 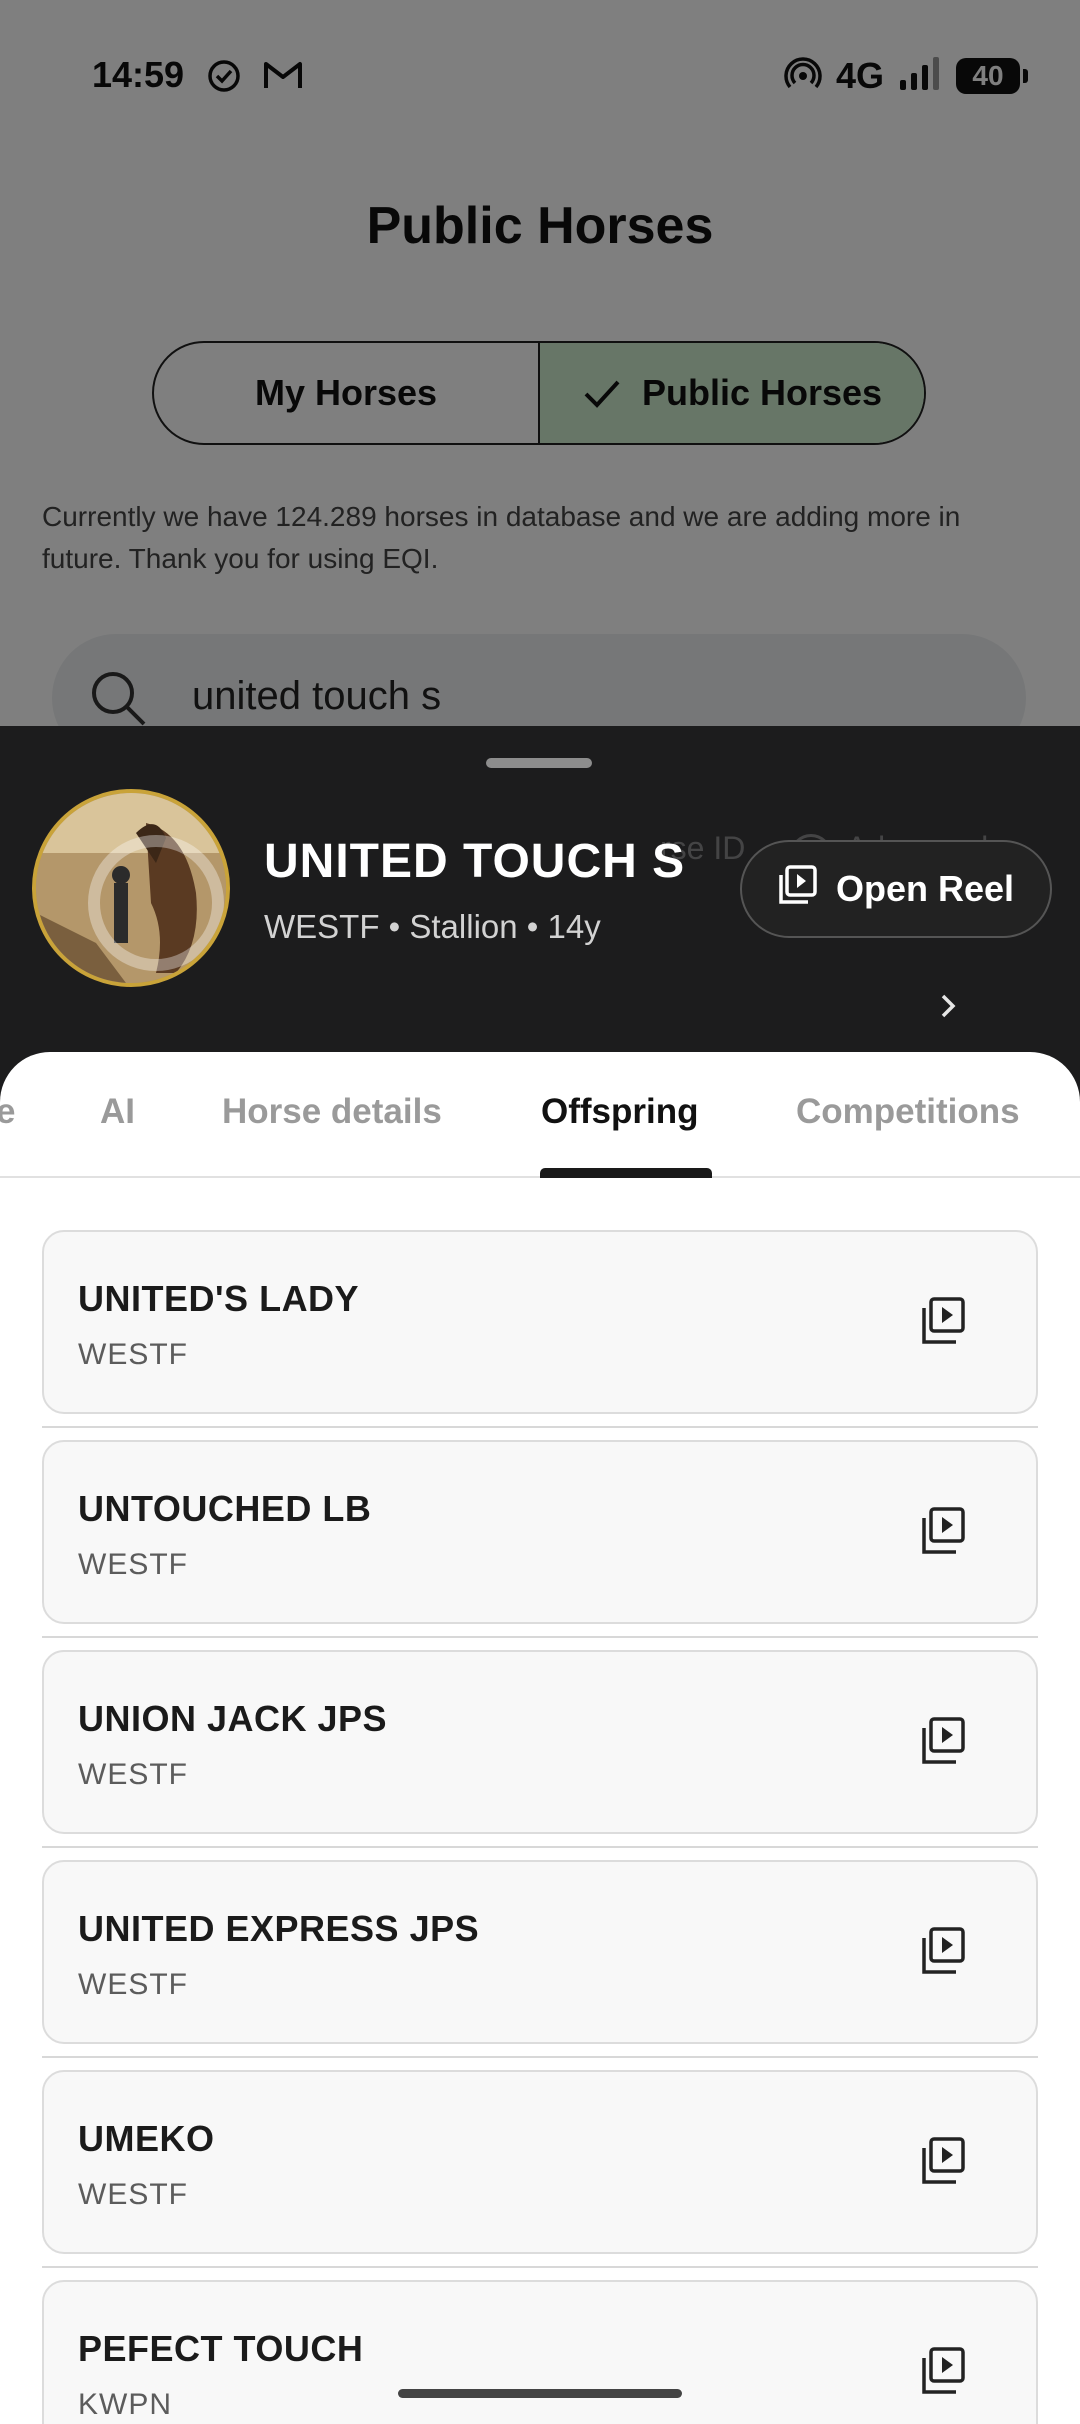 I want to click on tab-partial: e, so click(x=7, y=1112).